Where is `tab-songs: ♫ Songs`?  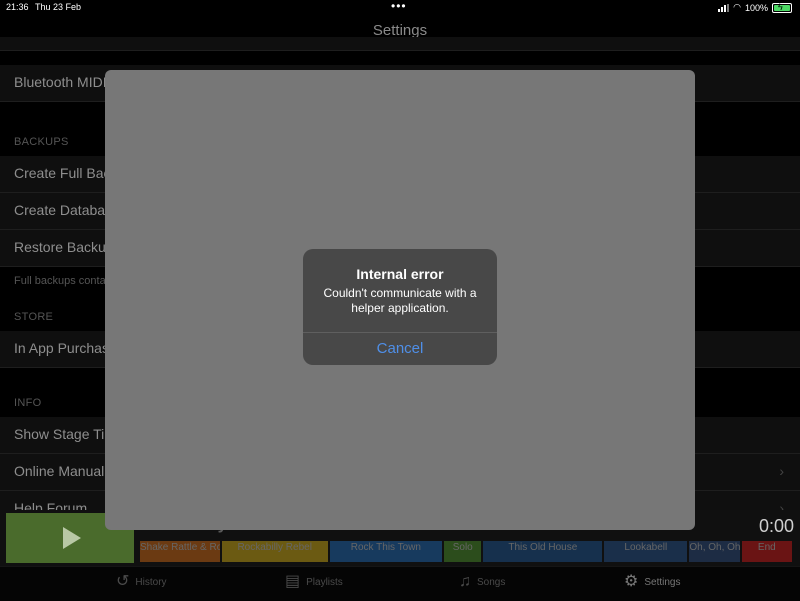 tab-songs: ♫ Songs is located at coordinates (482, 582).